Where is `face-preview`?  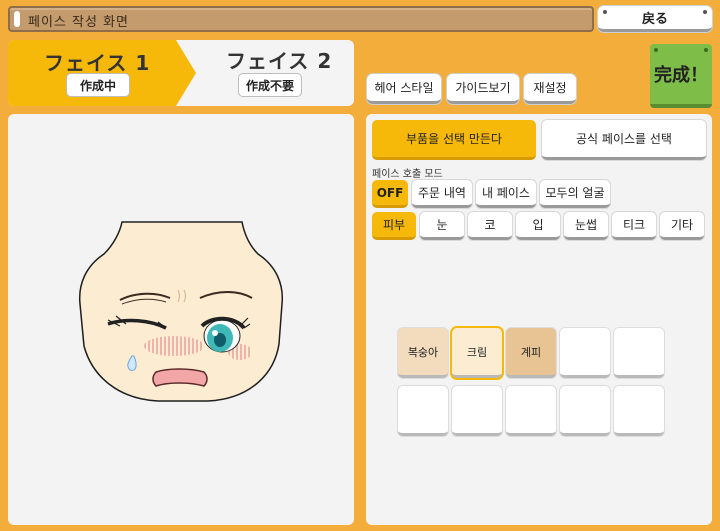 face-preview is located at coordinates (181, 311).